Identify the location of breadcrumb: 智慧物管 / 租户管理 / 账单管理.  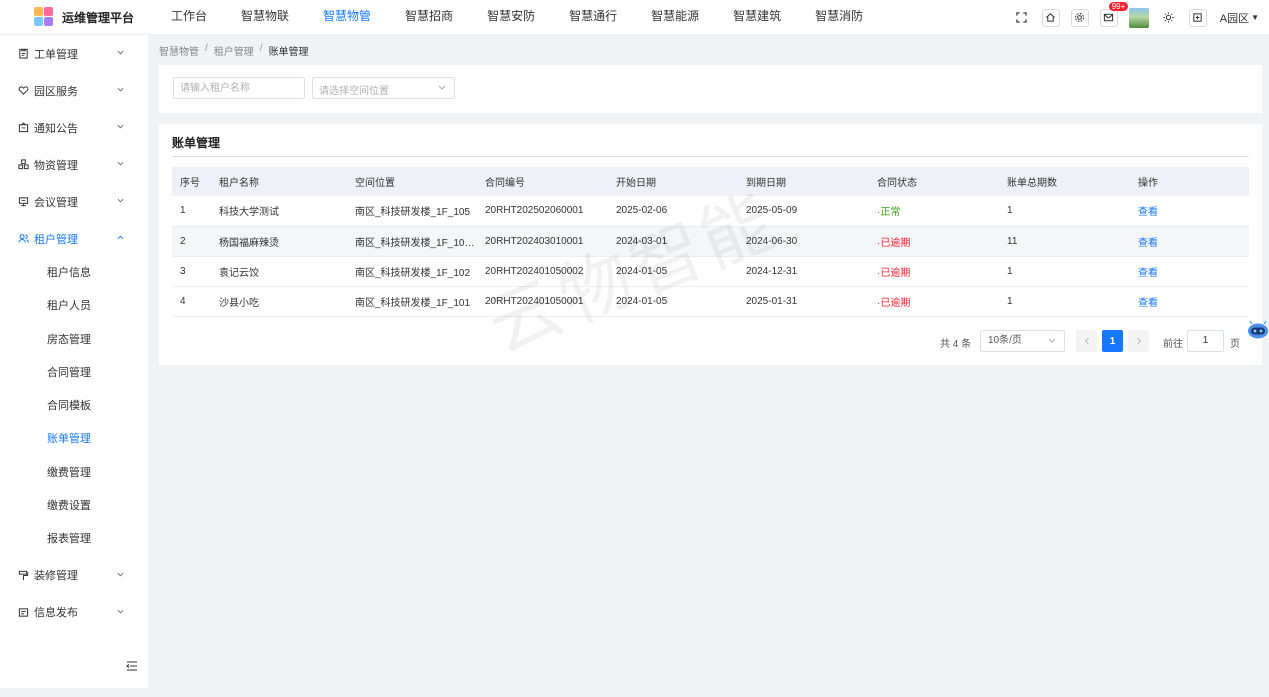
(234, 50).